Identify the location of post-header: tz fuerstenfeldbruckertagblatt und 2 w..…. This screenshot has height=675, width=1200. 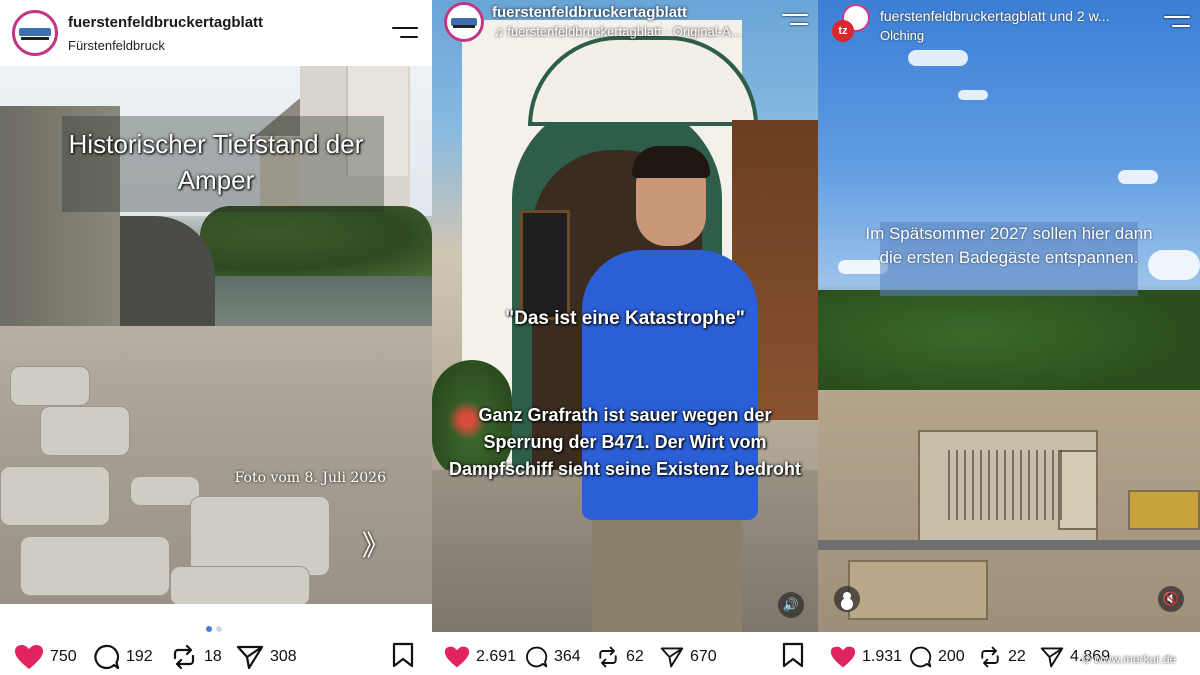
(1009, 33).